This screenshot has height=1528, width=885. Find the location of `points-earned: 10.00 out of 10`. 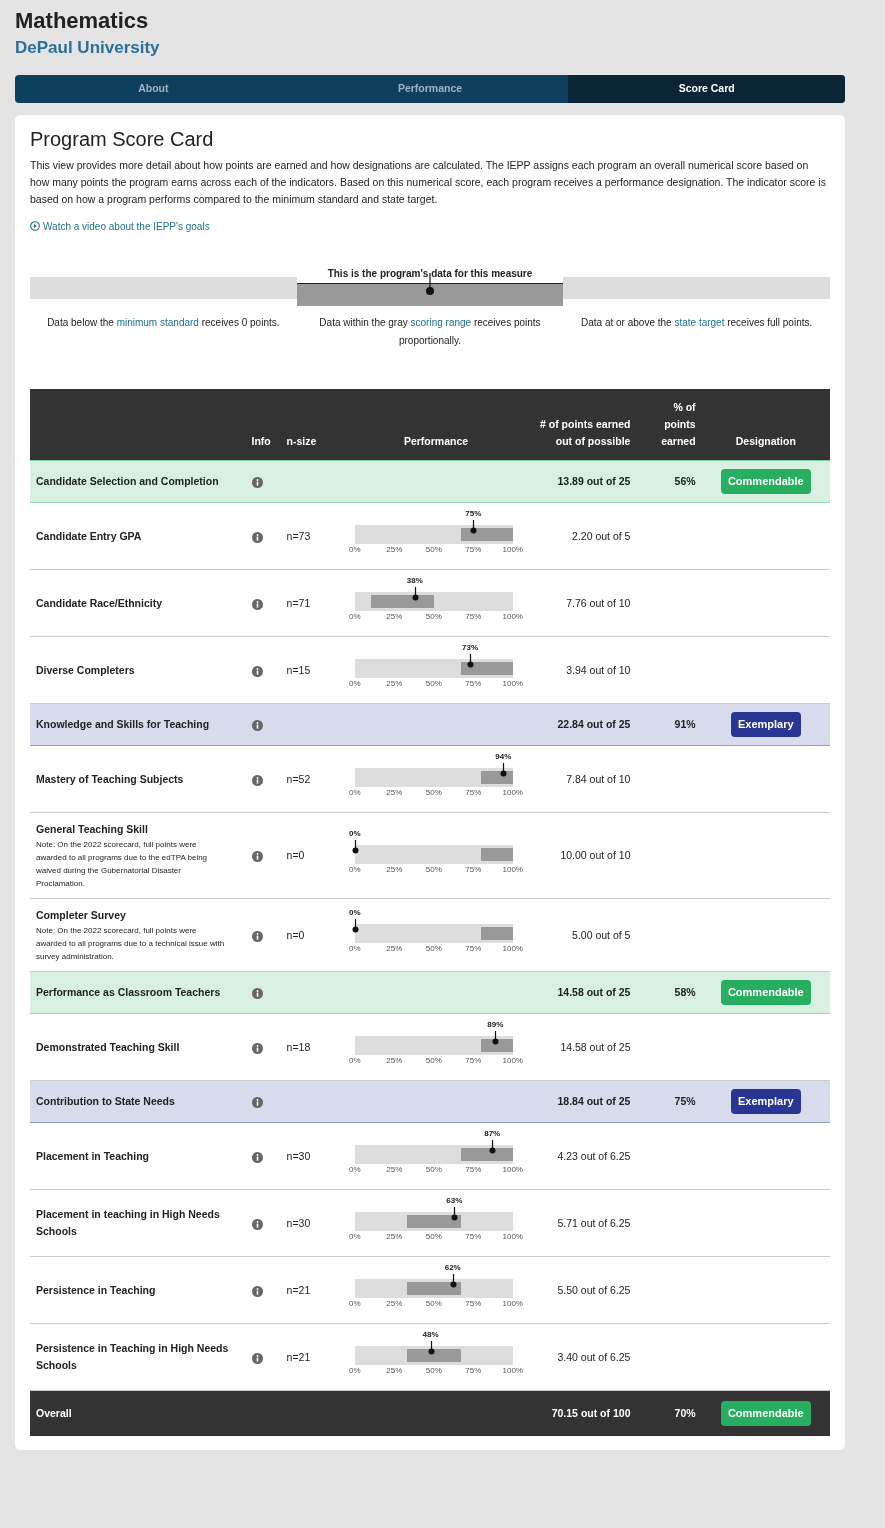

points-earned: 10.00 out of 10 is located at coordinates (584, 855).